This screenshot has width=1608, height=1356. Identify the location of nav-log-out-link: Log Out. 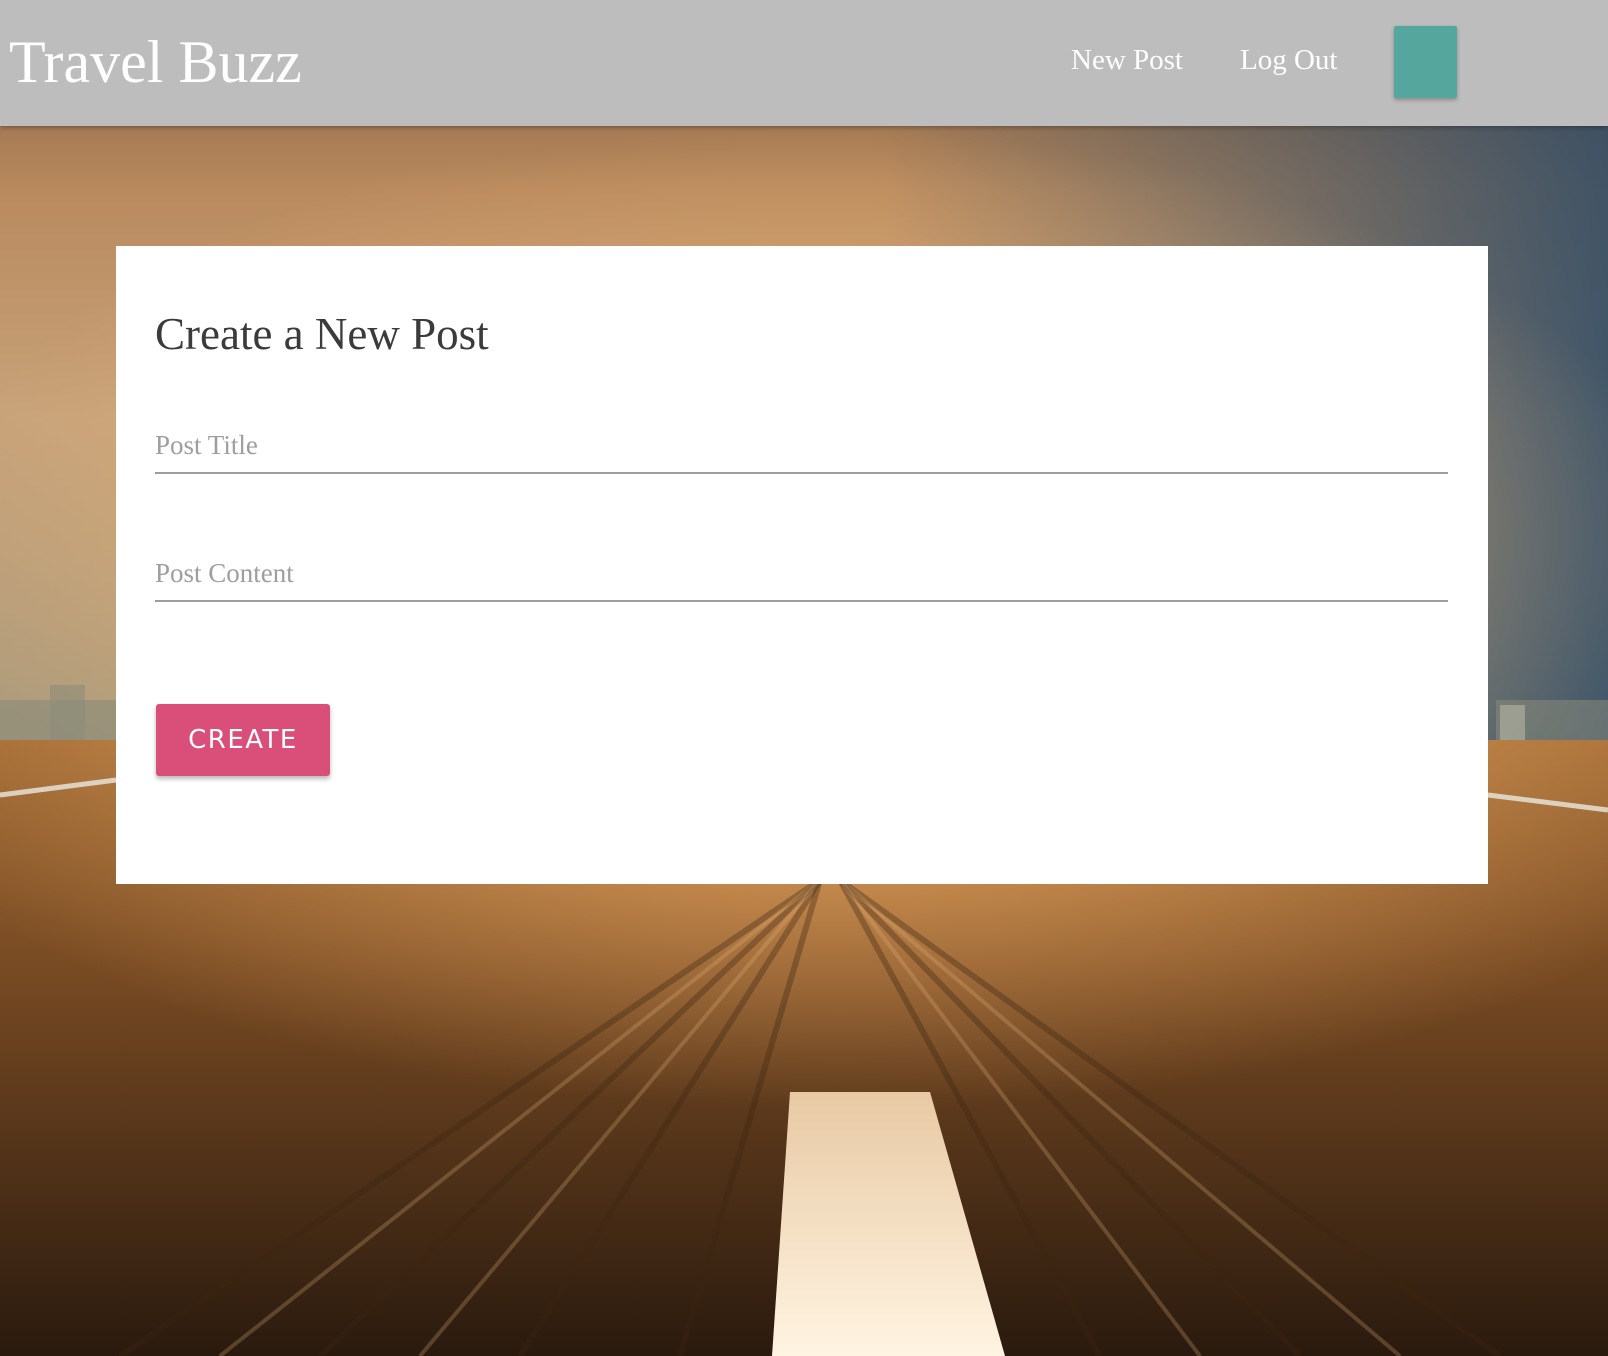
(1288, 60).